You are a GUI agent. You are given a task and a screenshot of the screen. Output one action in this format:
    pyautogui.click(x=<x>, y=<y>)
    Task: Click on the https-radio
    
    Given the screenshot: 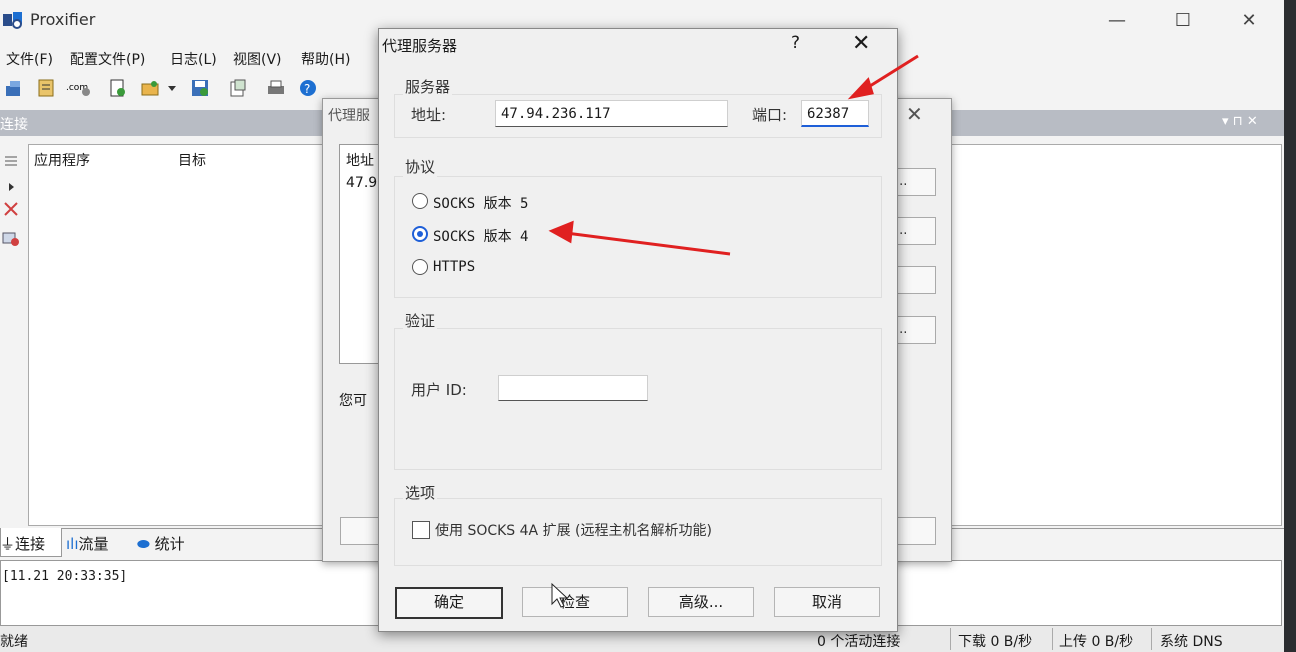 What is the action you would take?
    pyautogui.click(x=420, y=267)
    